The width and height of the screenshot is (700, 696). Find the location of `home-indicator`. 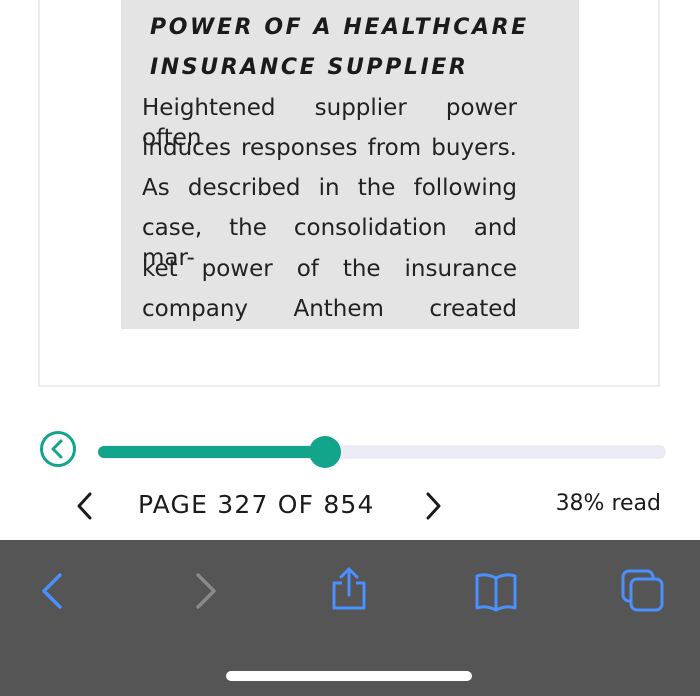

home-indicator is located at coordinates (349, 676).